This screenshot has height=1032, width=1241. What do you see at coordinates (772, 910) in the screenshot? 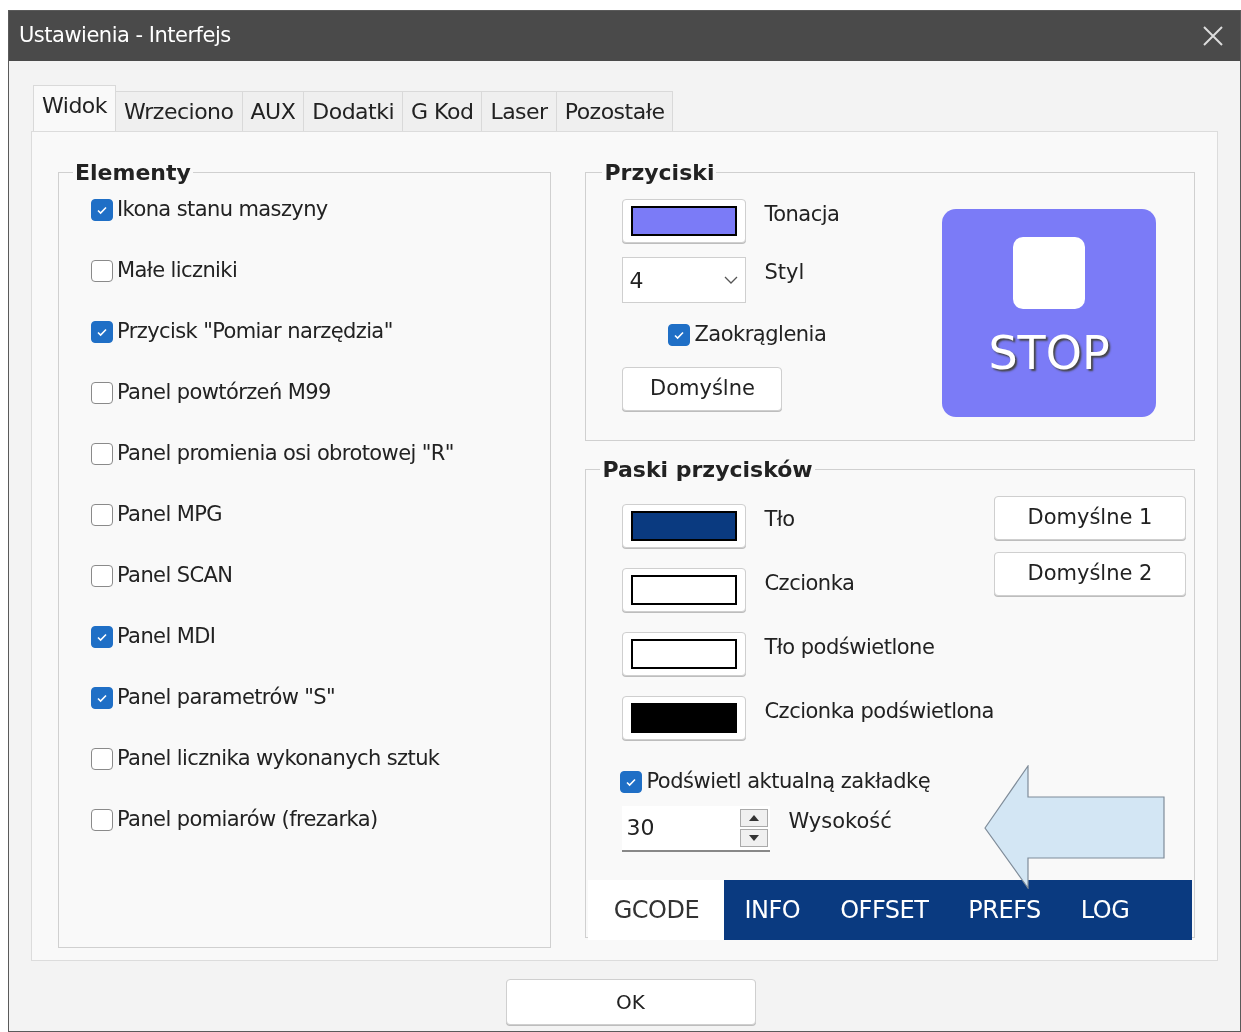
I see `preview-tab-label: INFO` at bounding box center [772, 910].